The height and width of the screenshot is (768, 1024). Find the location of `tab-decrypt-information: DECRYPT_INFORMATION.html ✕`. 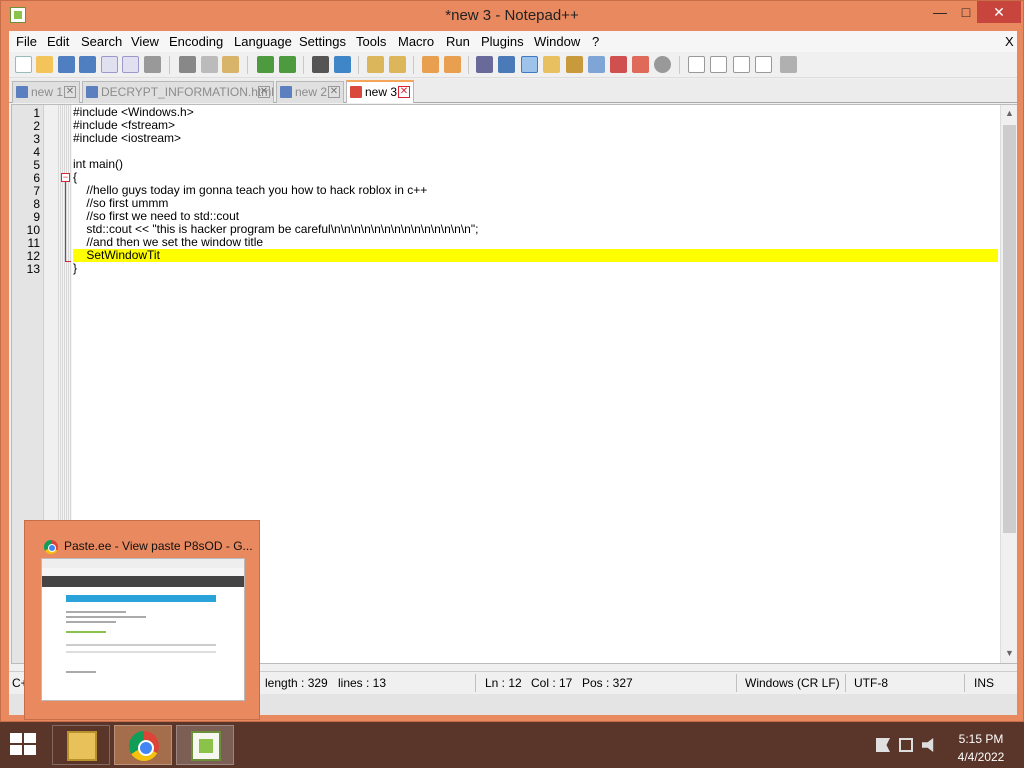

tab-decrypt-information: DECRYPT_INFORMATION.html ✕ is located at coordinates (178, 92).